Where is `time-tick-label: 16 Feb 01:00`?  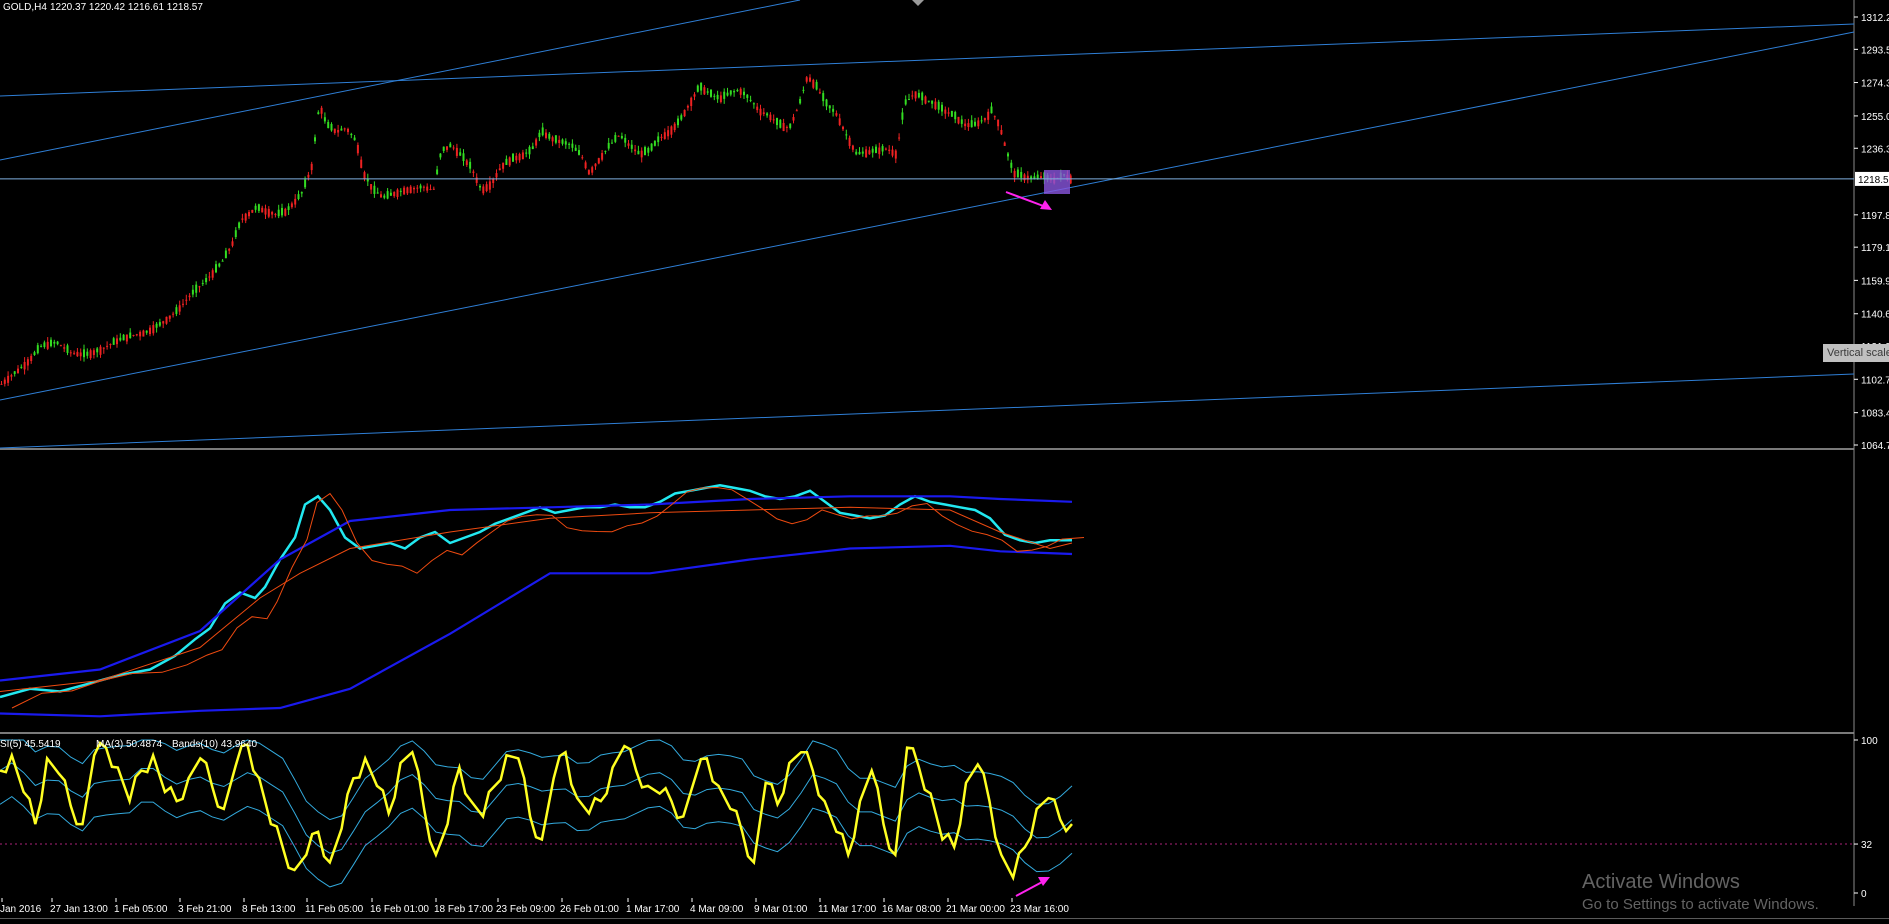
time-tick-label: 16 Feb 01:00 is located at coordinates (399, 909).